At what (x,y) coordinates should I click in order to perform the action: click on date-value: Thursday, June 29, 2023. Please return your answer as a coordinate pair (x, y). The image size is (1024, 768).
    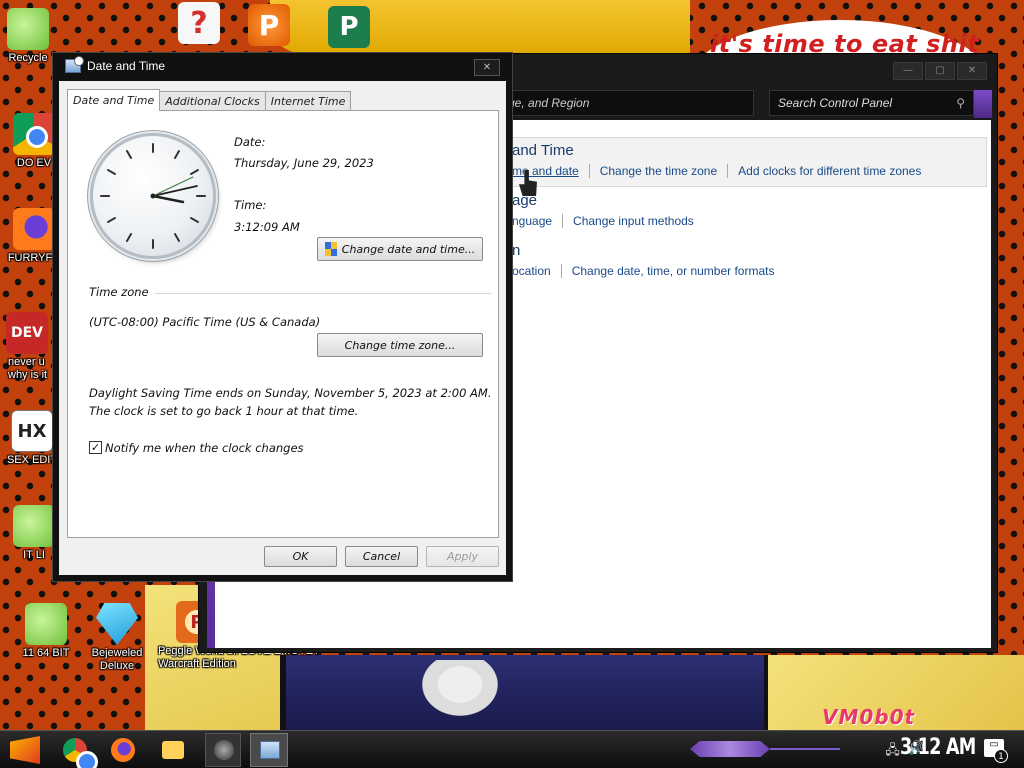
    Looking at the image, I should click on (304, 163).